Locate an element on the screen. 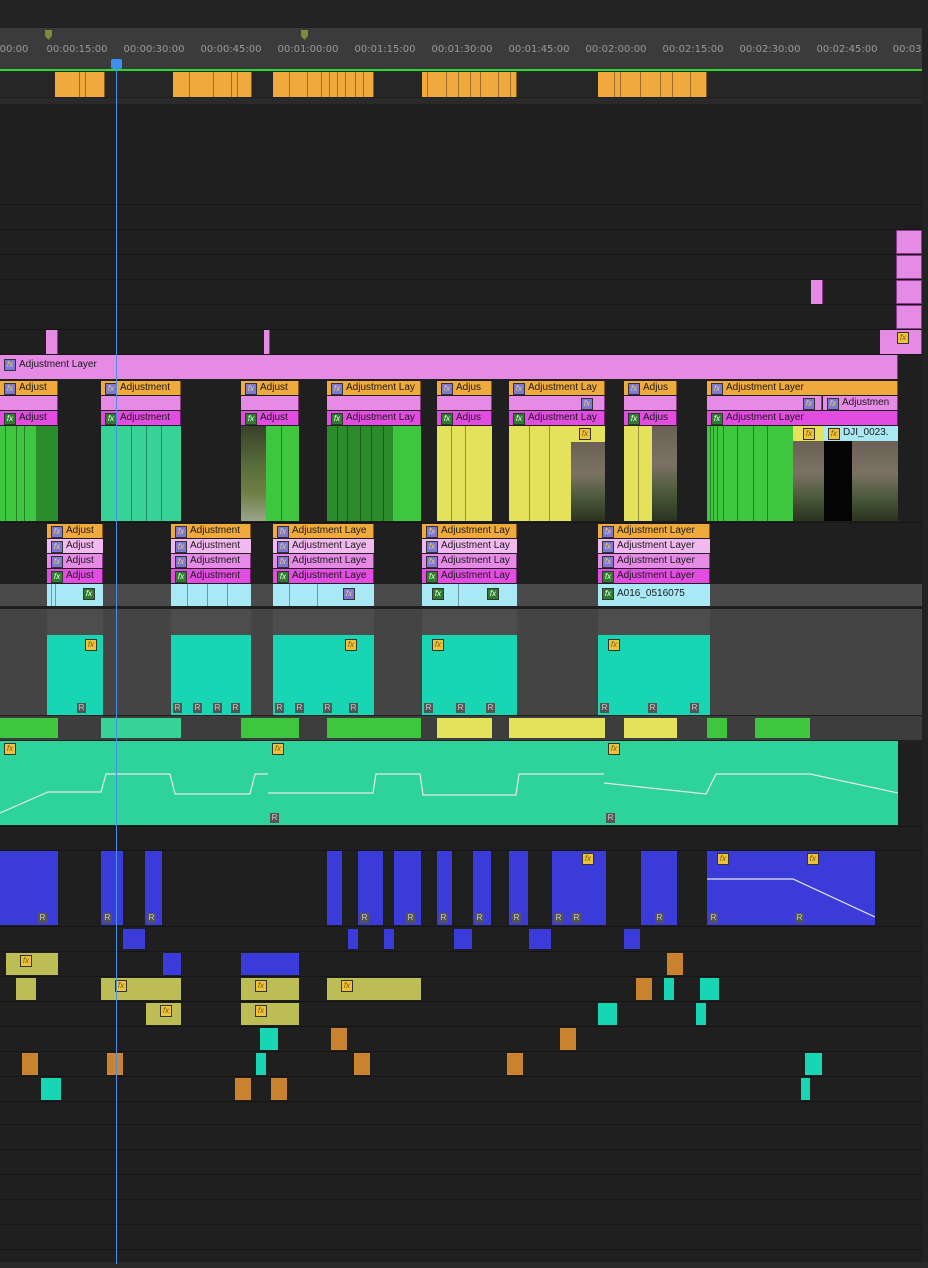 This screenshot has width=928, height=1268. video-clip: fx fx is located at coordinates (469, 595).